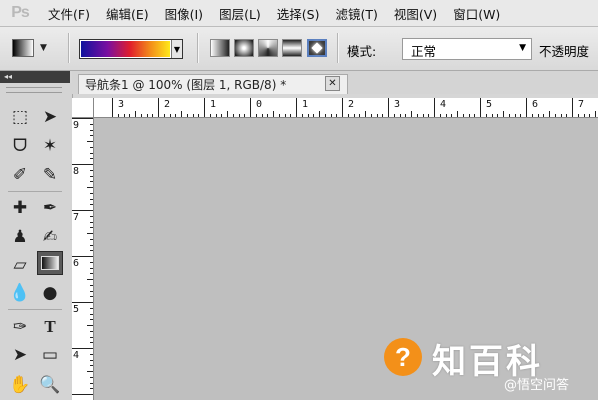 The image size is (598, 400). Describe the element at coordinates (20, 385) in the screenshot. I see `hand-tool-icon: ✋` at that location.